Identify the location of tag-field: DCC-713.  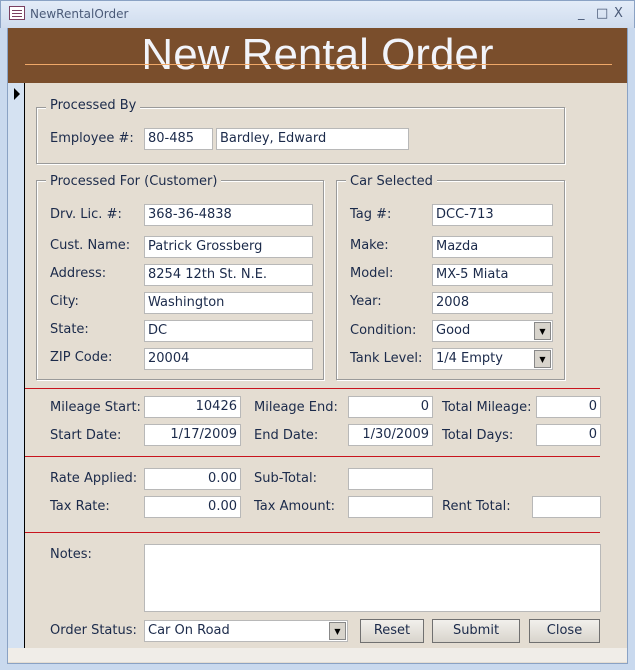
(492, 215).